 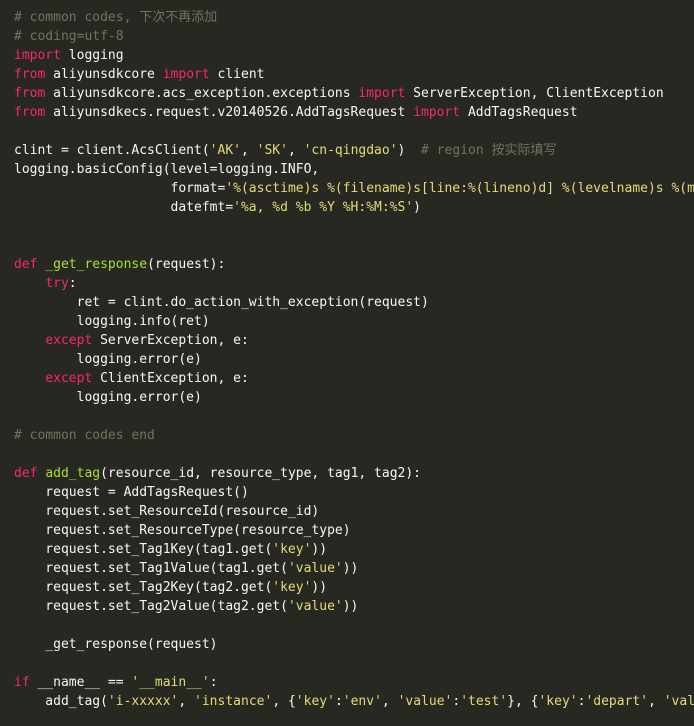 What do you see at coordinates (69, 36) in the screenshot?
I see `comment-token: # coding=utf-8` at bounding box center [69, 36].